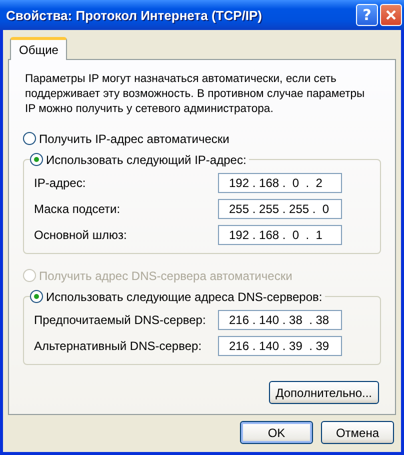  I want to click on dialog-button: OK, so click(276, 432).